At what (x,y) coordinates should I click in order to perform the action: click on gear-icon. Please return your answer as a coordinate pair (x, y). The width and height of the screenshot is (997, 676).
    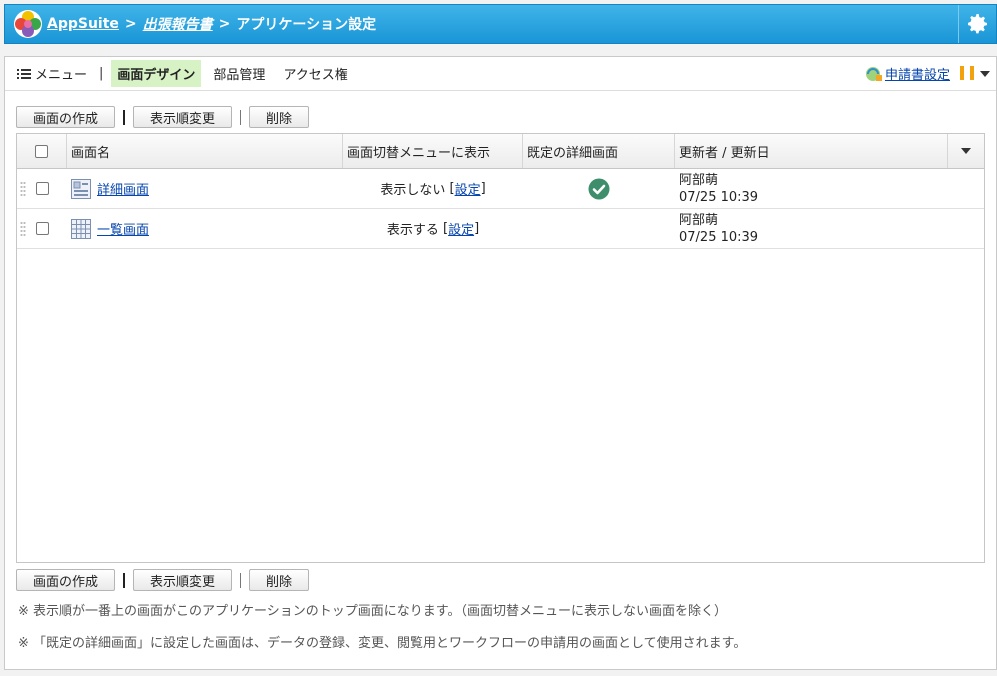
    Looking at the image, I should click on (977, 24).